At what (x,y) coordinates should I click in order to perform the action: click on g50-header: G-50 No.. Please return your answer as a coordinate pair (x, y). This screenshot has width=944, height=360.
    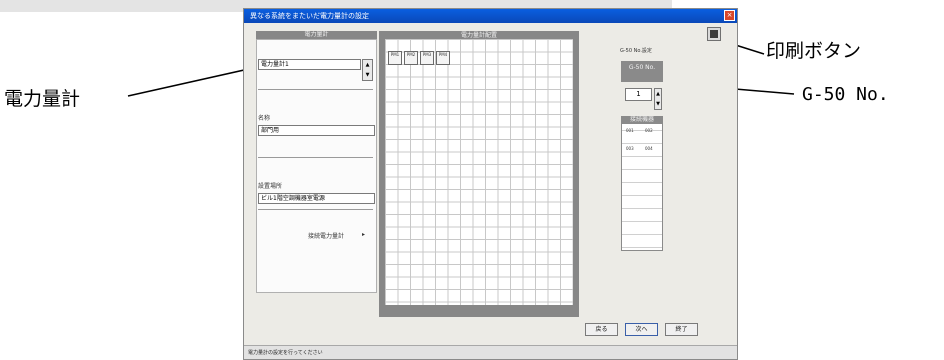
    Looking at the image, I should click on (642, 71).